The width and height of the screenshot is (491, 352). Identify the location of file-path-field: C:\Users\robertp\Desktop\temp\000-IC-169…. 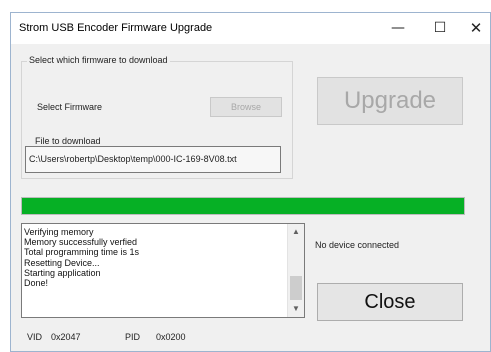
(153, 159).